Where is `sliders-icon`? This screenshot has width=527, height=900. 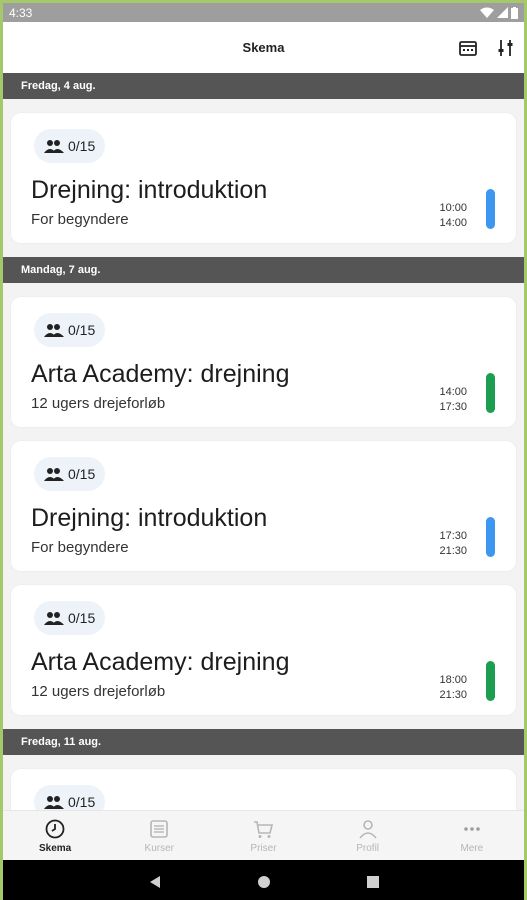
sliders-icon is located at coordinates (505, 48).